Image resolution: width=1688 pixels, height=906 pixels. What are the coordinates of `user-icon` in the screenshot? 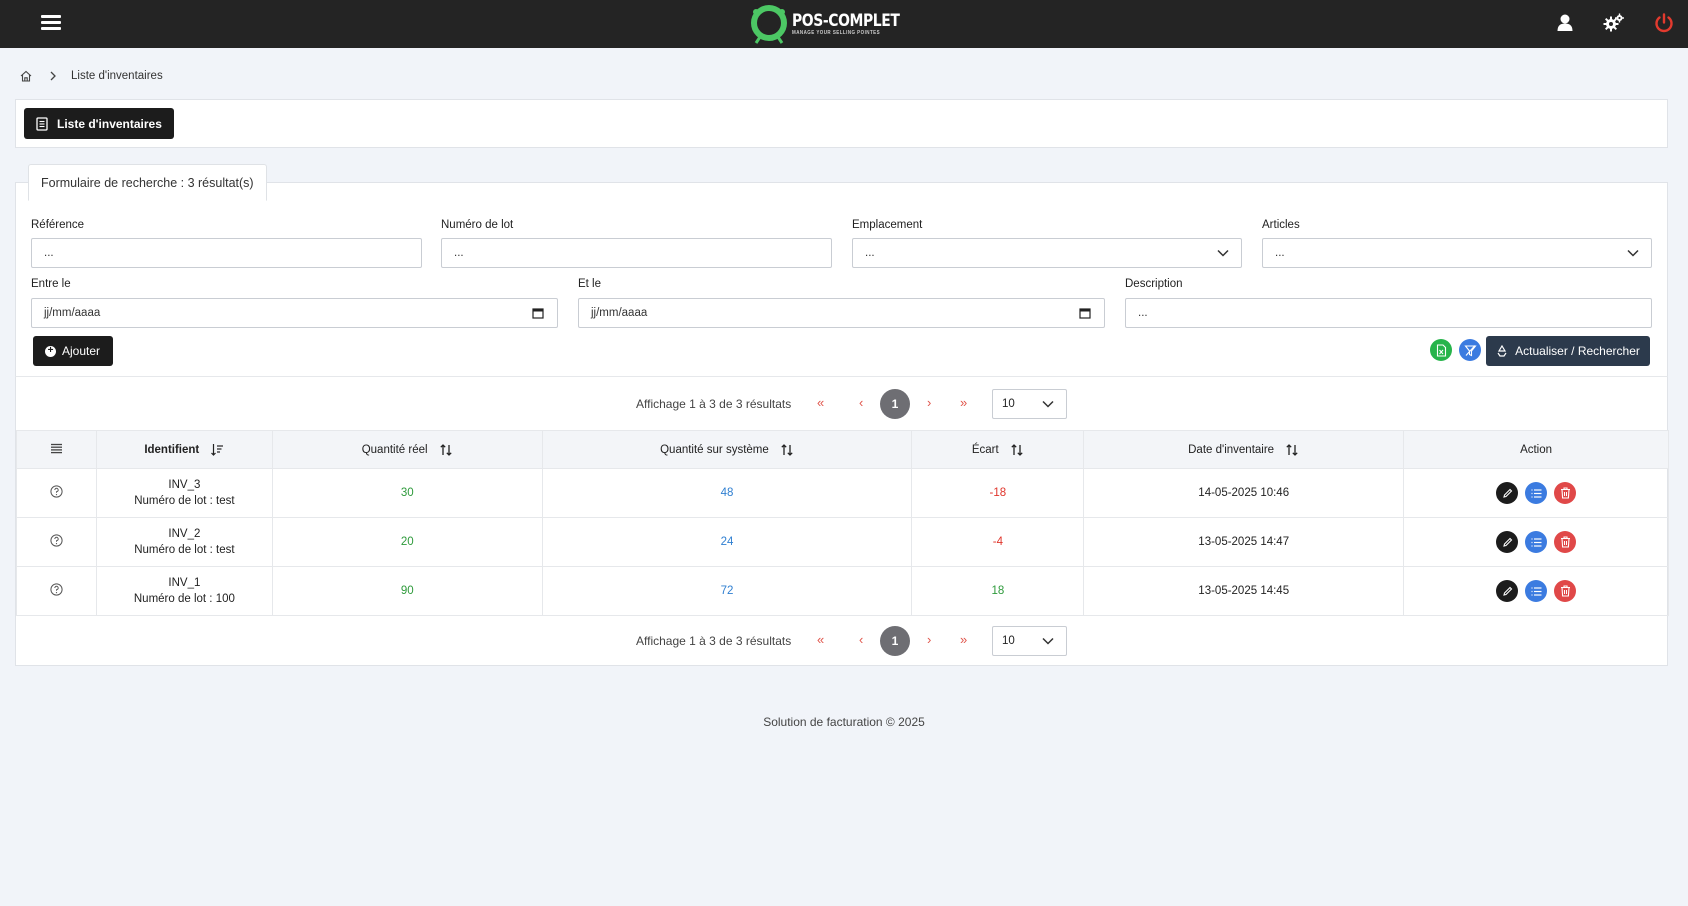 It's located at (1565, 23).